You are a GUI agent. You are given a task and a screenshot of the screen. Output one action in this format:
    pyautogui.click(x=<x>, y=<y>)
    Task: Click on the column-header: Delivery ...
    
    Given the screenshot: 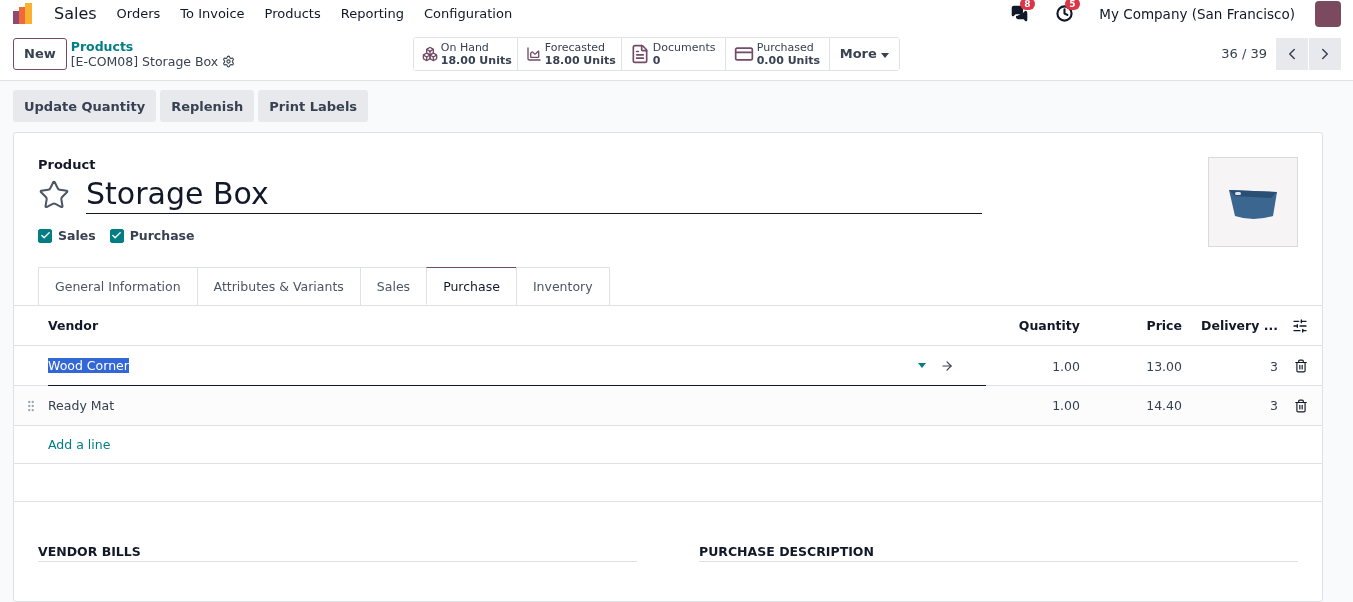 What is the action you would take?
    pyautogui.click(x=1239, y=325)
    